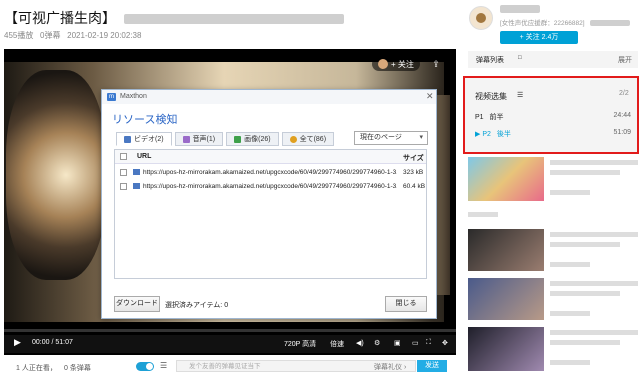  Describe the element at coordinates (539, 37) in the screenshot. I see `follow-button: + 关注 2.4万` at that location.